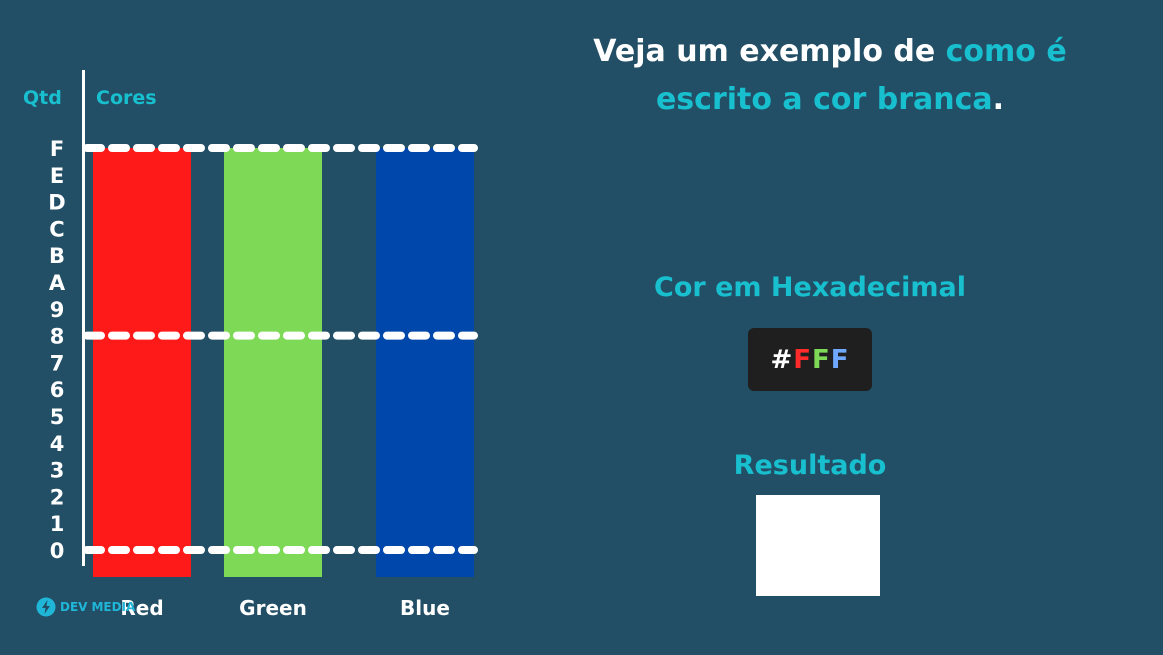  I want to click on x-tick-label-green: Green, so click(273, 608).